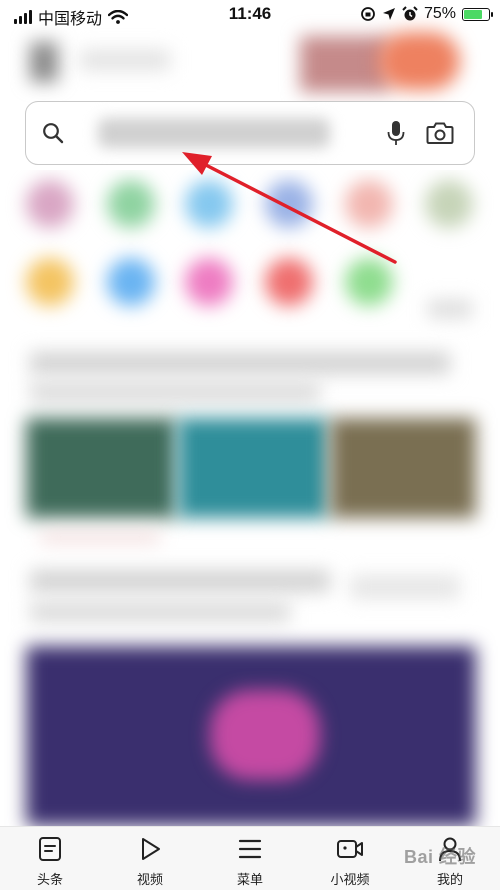  I want to click on location-icon, so click(388, 14).